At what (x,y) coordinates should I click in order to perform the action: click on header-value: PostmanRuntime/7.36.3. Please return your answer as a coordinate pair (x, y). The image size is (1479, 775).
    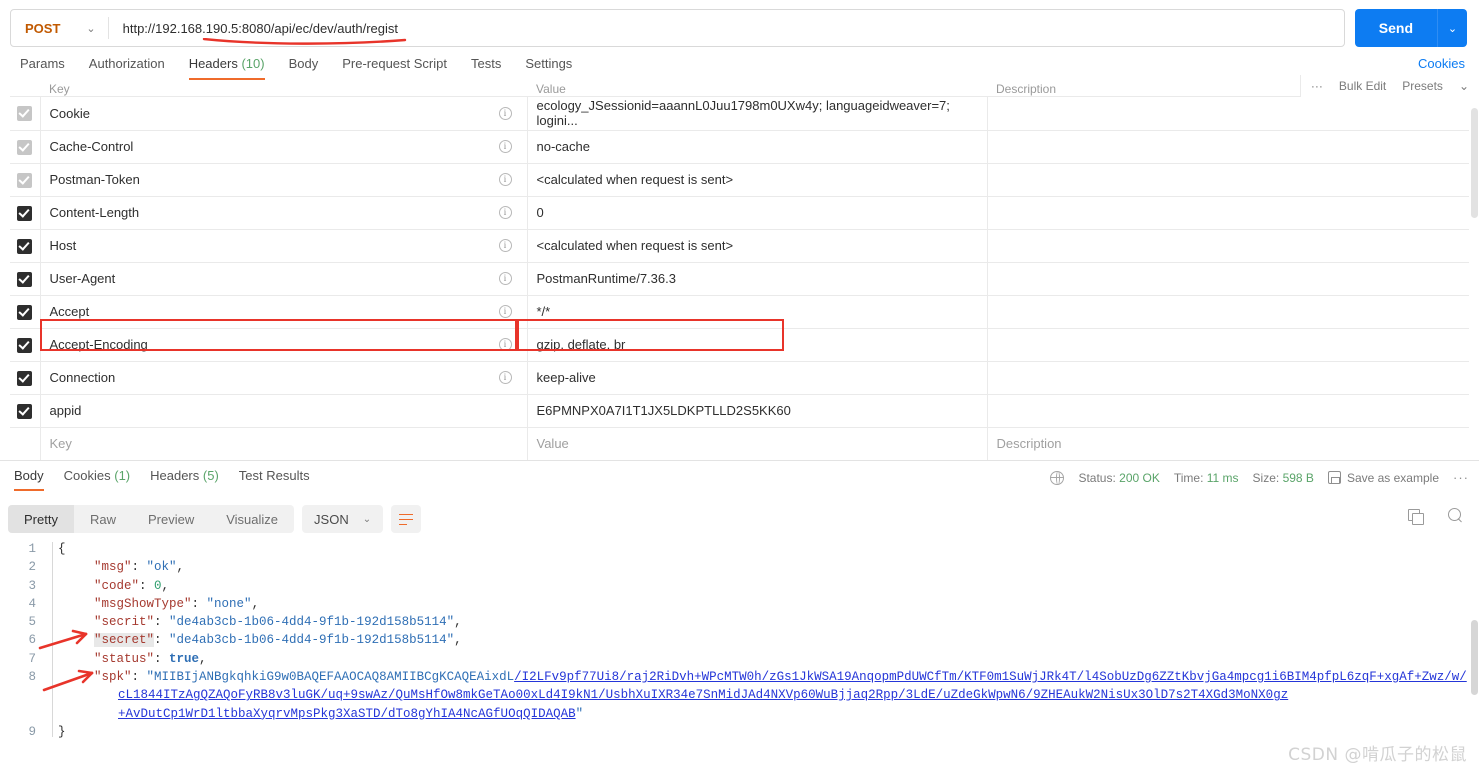
    Looking at the image, I should click on (757, 279).